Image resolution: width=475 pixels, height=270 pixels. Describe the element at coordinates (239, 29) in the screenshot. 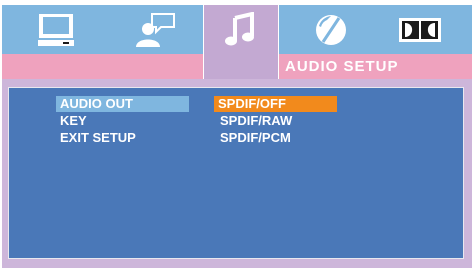

I see `music-note-icon` at that location.